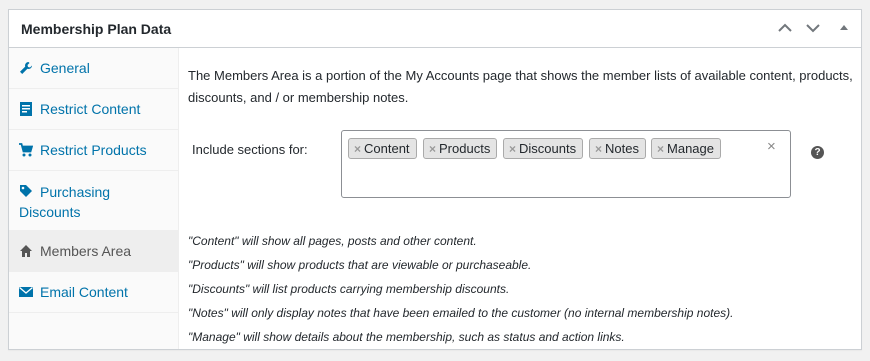 The image size is (870, 361). I want to click on chip-discounts: × Discounts, so click(543, 148).